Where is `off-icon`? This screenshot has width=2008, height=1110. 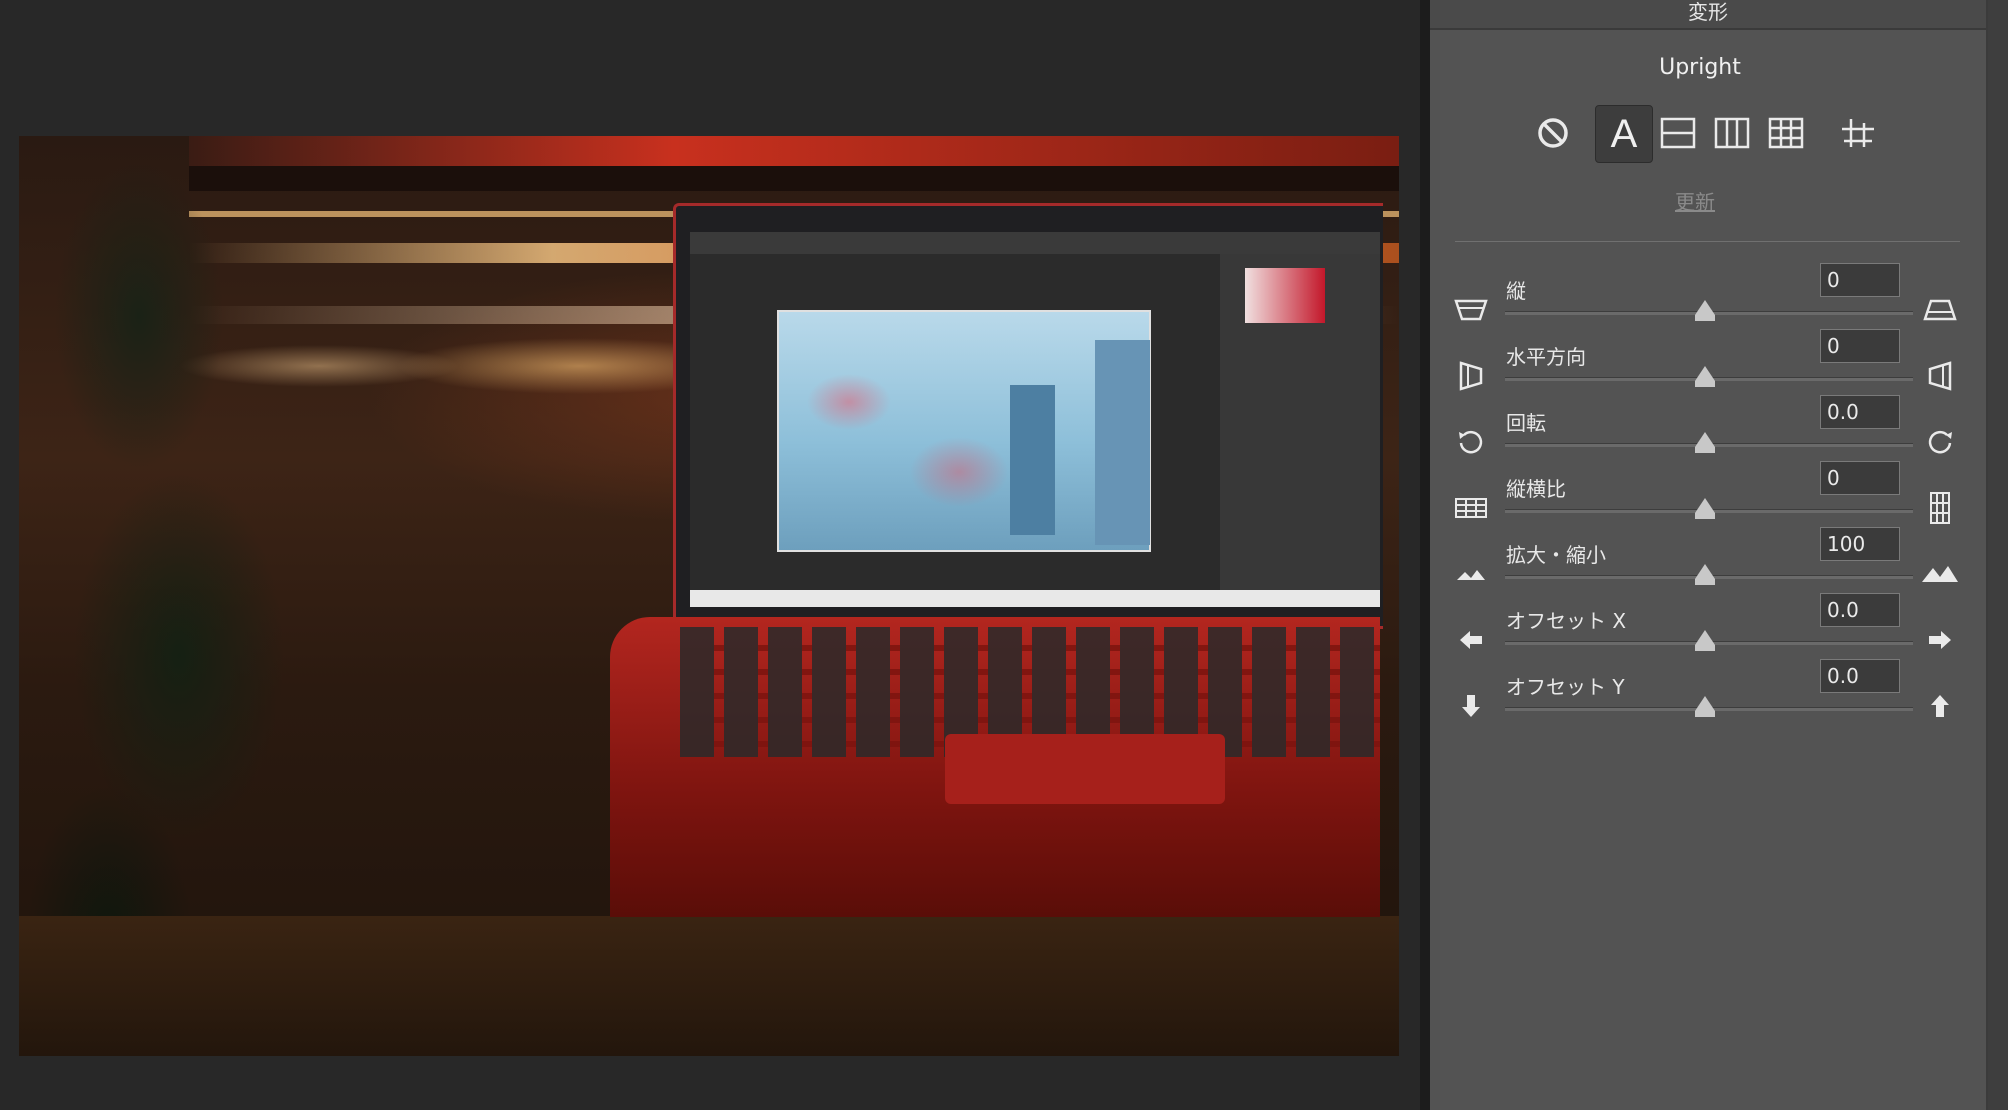
off-icon is located at coordinates (1553, 133).